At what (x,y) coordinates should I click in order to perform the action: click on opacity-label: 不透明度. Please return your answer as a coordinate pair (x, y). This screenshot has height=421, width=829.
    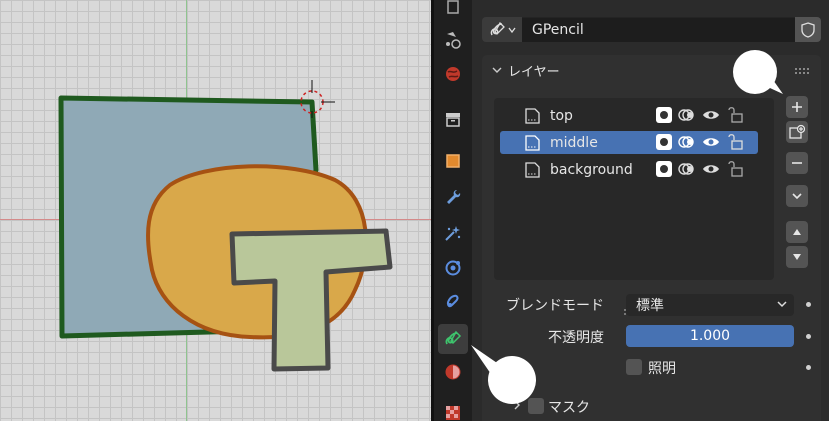
    Looking at the image, I should click on (576, 338).